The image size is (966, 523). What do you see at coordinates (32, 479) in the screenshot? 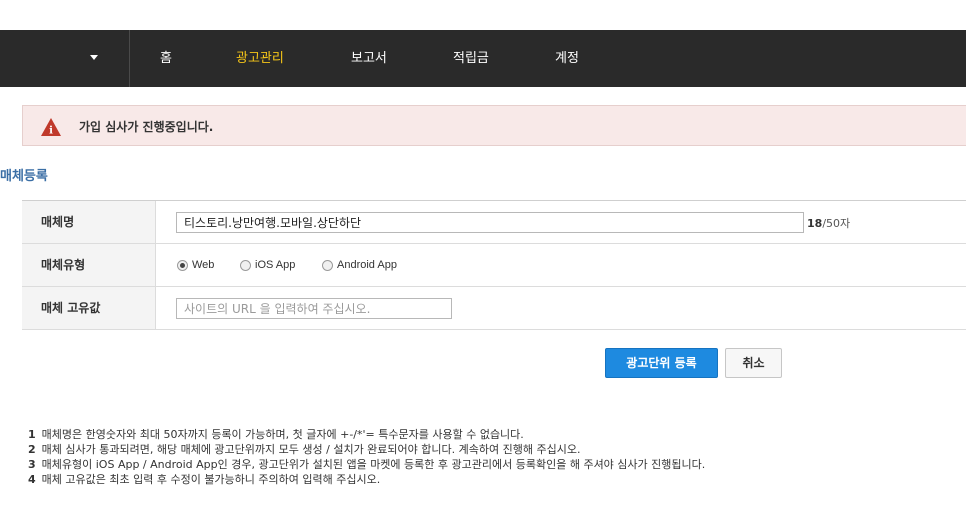
I see `note-number: 4` at bounding box center [32, 479].